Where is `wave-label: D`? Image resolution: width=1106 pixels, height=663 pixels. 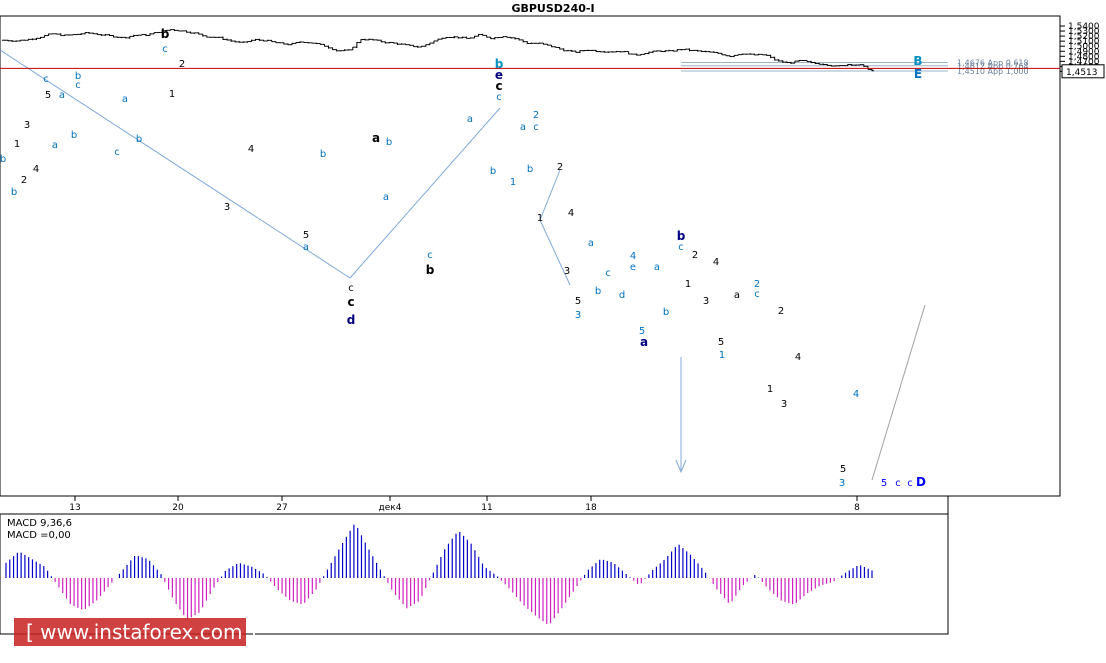
wave-label: D is located at coordinates (921, 482).